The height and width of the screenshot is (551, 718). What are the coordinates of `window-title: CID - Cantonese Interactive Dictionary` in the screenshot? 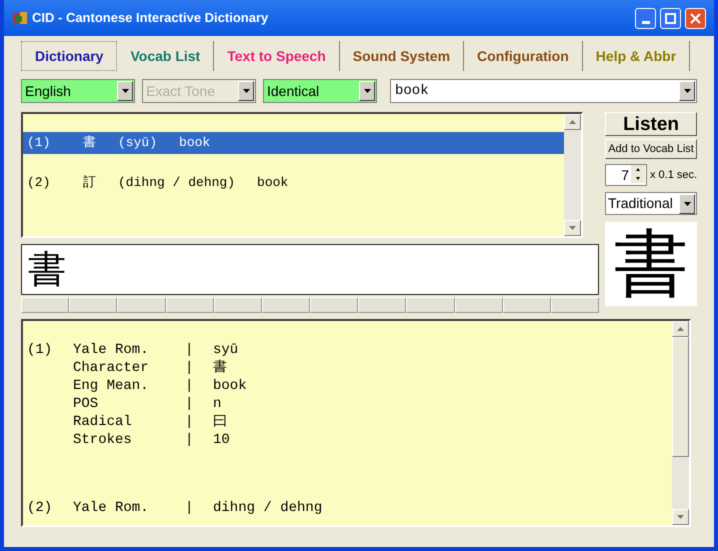 It's located at (151, 18).